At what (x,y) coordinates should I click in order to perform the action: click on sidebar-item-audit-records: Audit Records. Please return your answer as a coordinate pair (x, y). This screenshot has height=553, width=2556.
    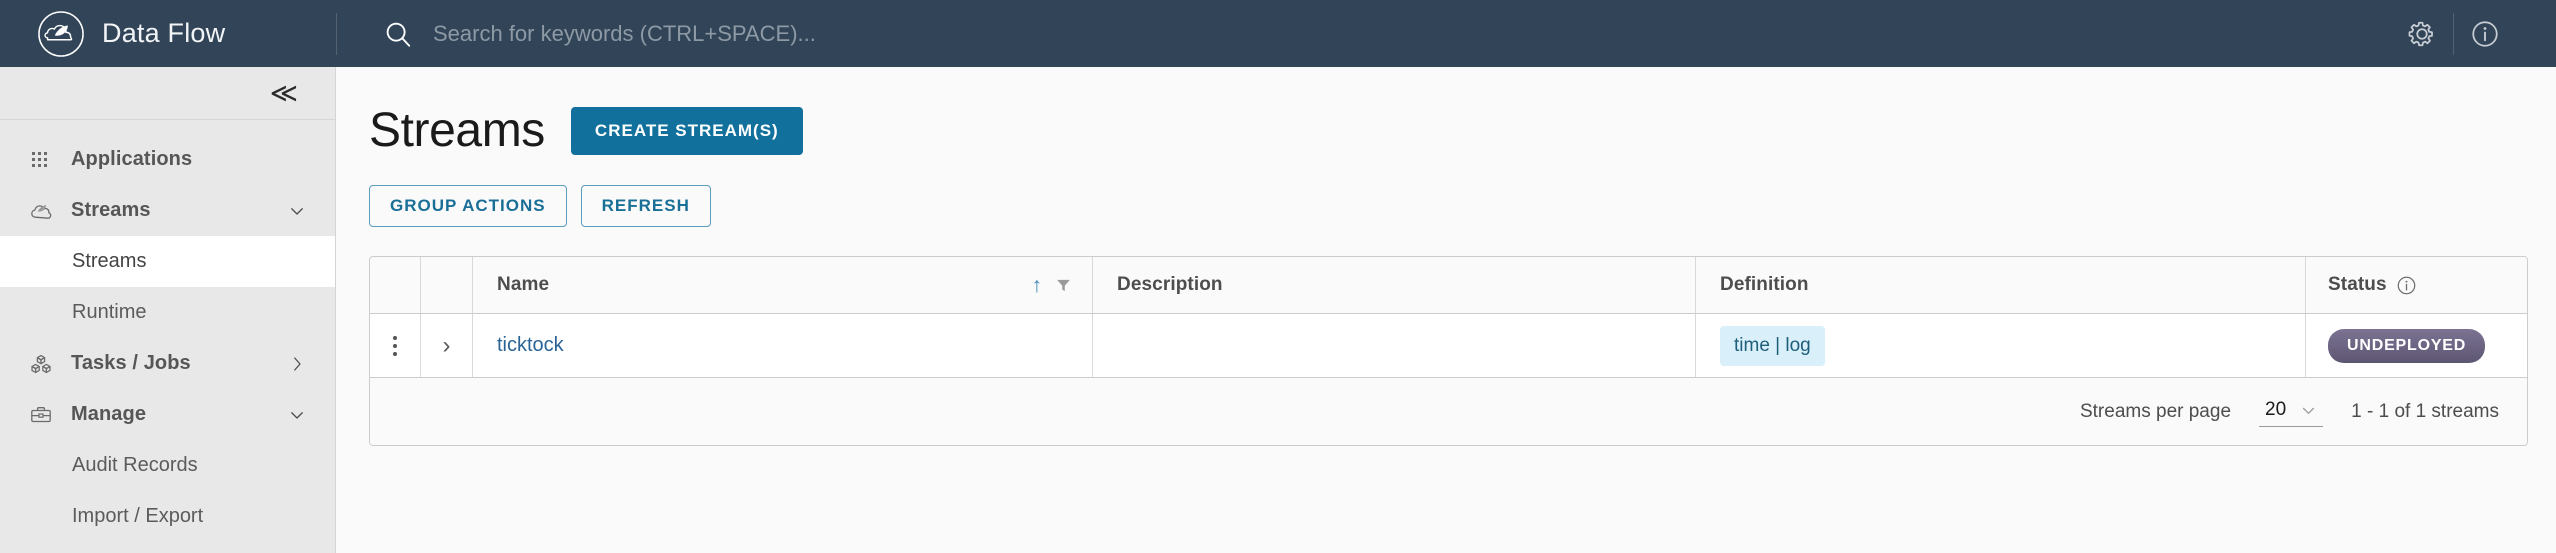
    Looking at the image, I should click on (167, 465).